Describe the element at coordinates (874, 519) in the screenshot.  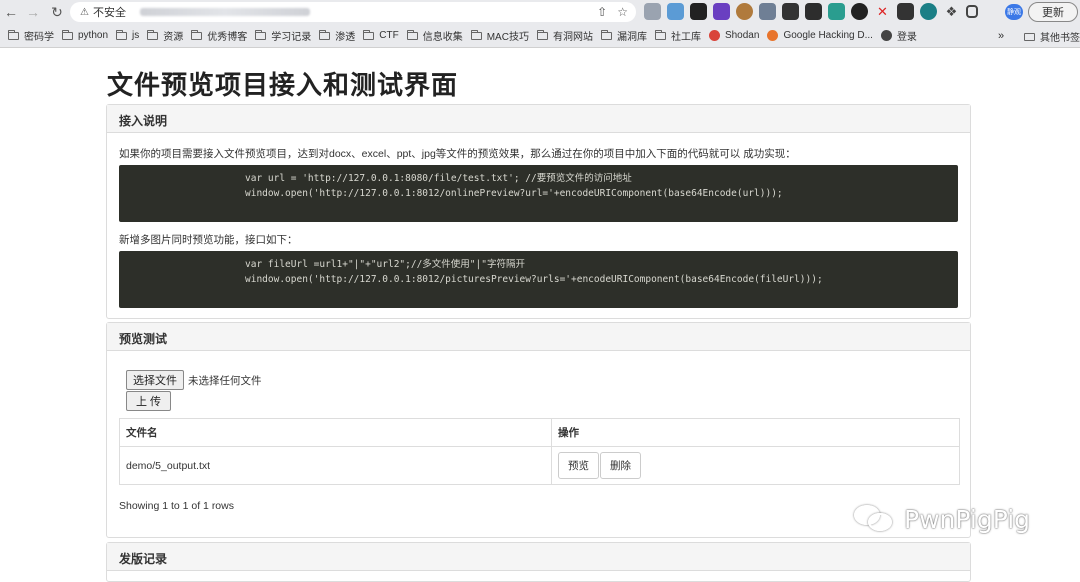
I see `wechat-icon` at that location.